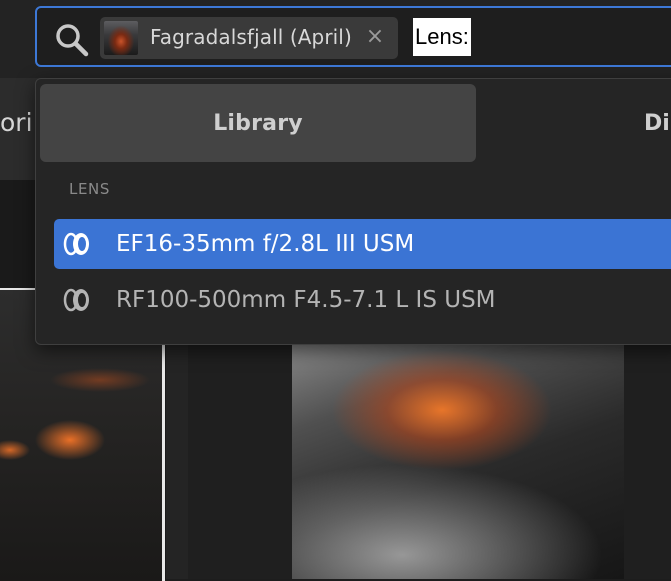 The image size is (671, 581). Describe the element at coordinates (657, 123) in the screenshot. I see `background-tab-partial-right: Di` at that location.